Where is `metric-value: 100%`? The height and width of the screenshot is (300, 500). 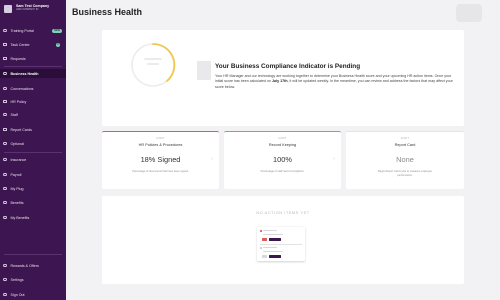
metric-value: 100% is located at coordinates (282, 159).